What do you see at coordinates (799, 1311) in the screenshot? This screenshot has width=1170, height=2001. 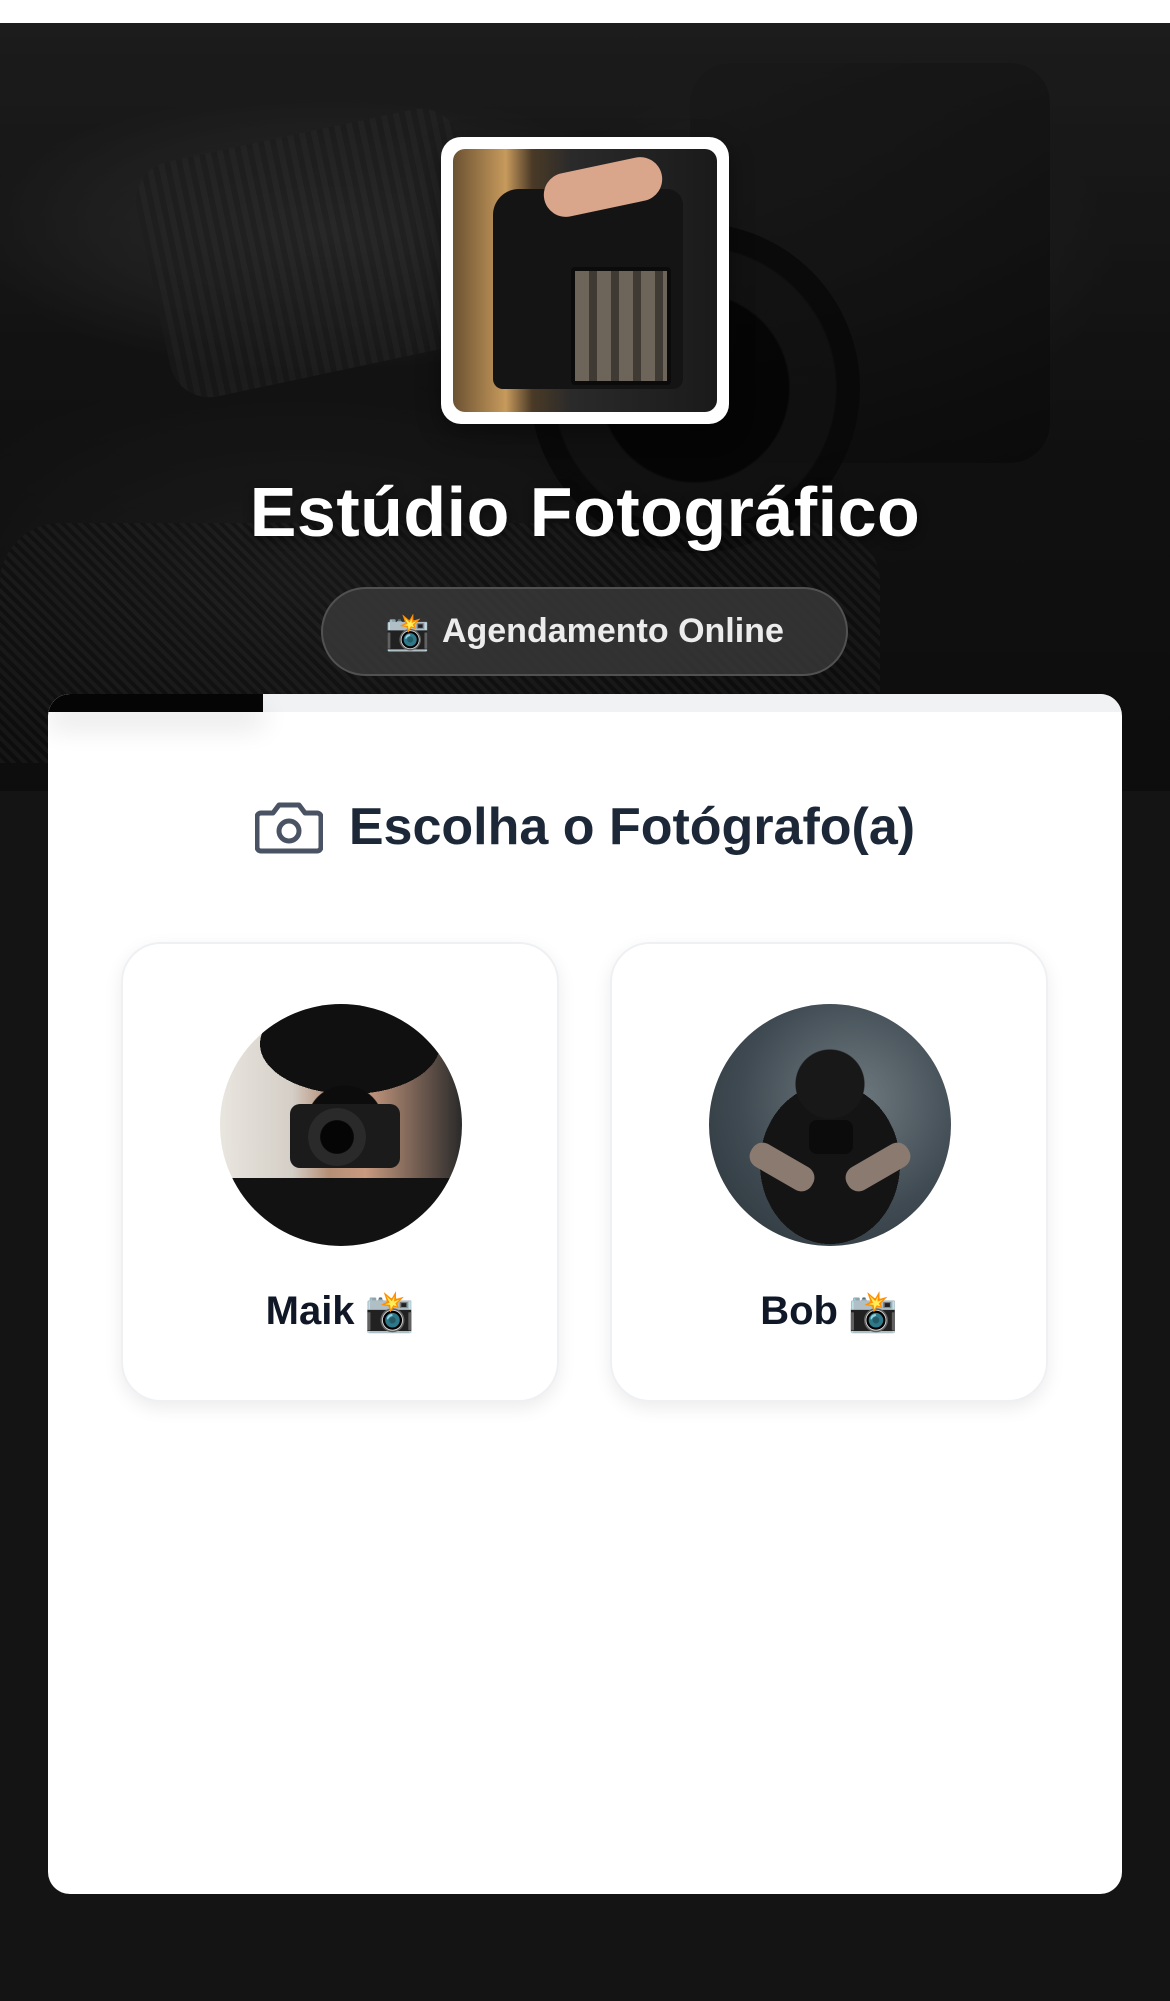 I see `photographer-name-text: Bob` at bounding box center [799, 1311].